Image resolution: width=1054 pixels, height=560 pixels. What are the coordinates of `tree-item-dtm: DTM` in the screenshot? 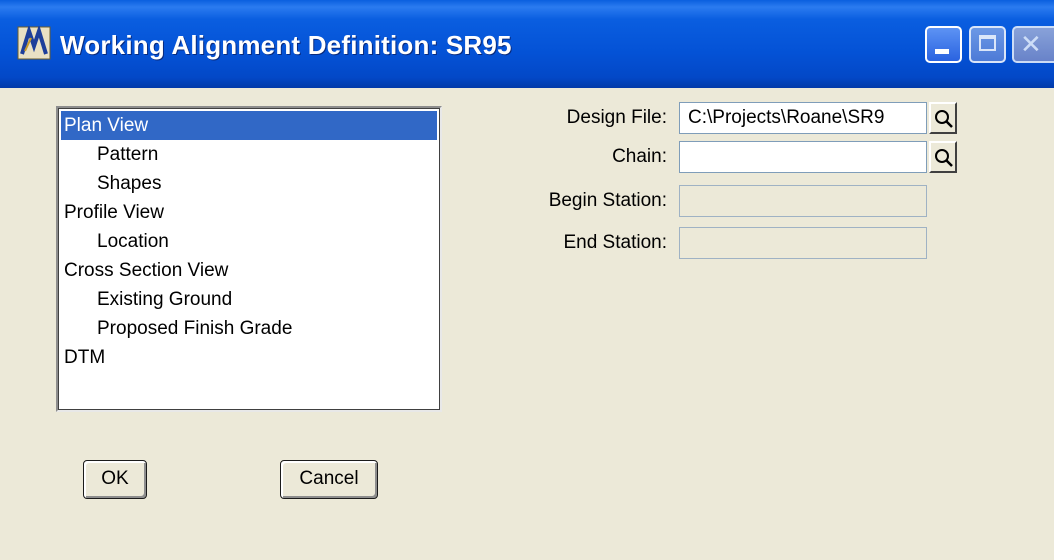 It's located at (249, 357).